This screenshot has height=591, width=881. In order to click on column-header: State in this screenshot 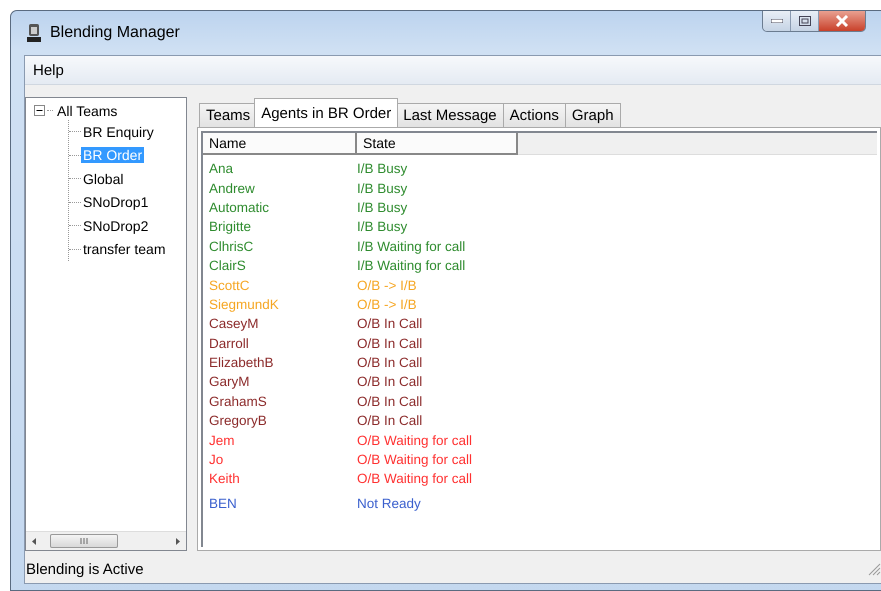, I will do `click(437, 144)`.